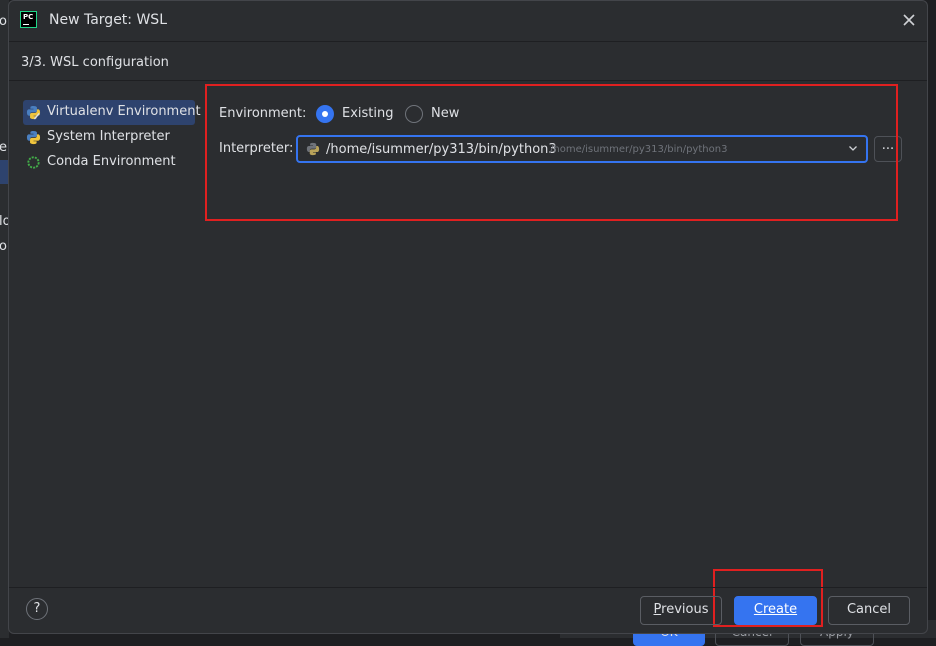  Describe the element at coordinates (4, 172) in the screenshot. I see `background-selection` at that location.